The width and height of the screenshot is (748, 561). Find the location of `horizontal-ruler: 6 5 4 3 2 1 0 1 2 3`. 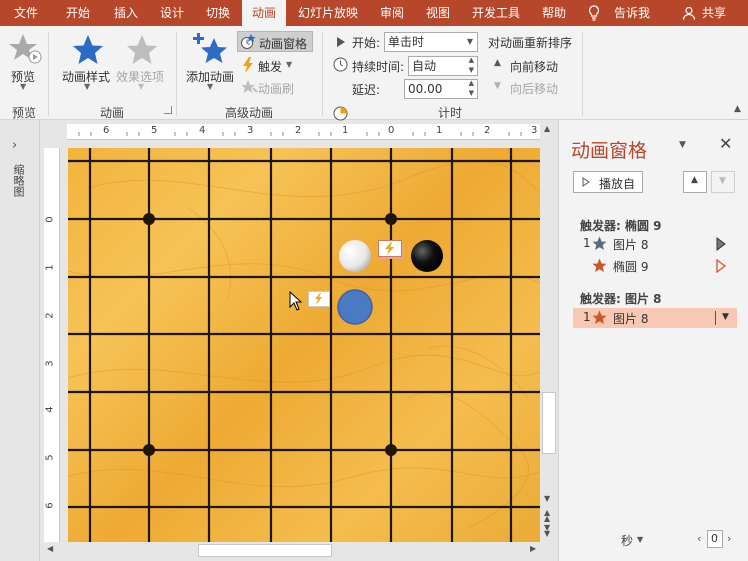

horizontal-ruler: 6 5 4 3 2 1 0 1 2 3 is located at coordinates (303, 132).